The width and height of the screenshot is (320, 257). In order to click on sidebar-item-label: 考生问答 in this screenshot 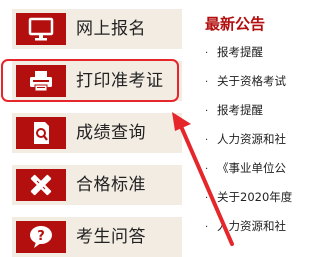, I will do `click(111, 237)`.